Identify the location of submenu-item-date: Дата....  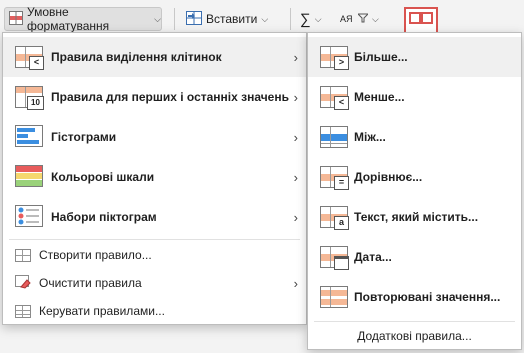
(414, 257).